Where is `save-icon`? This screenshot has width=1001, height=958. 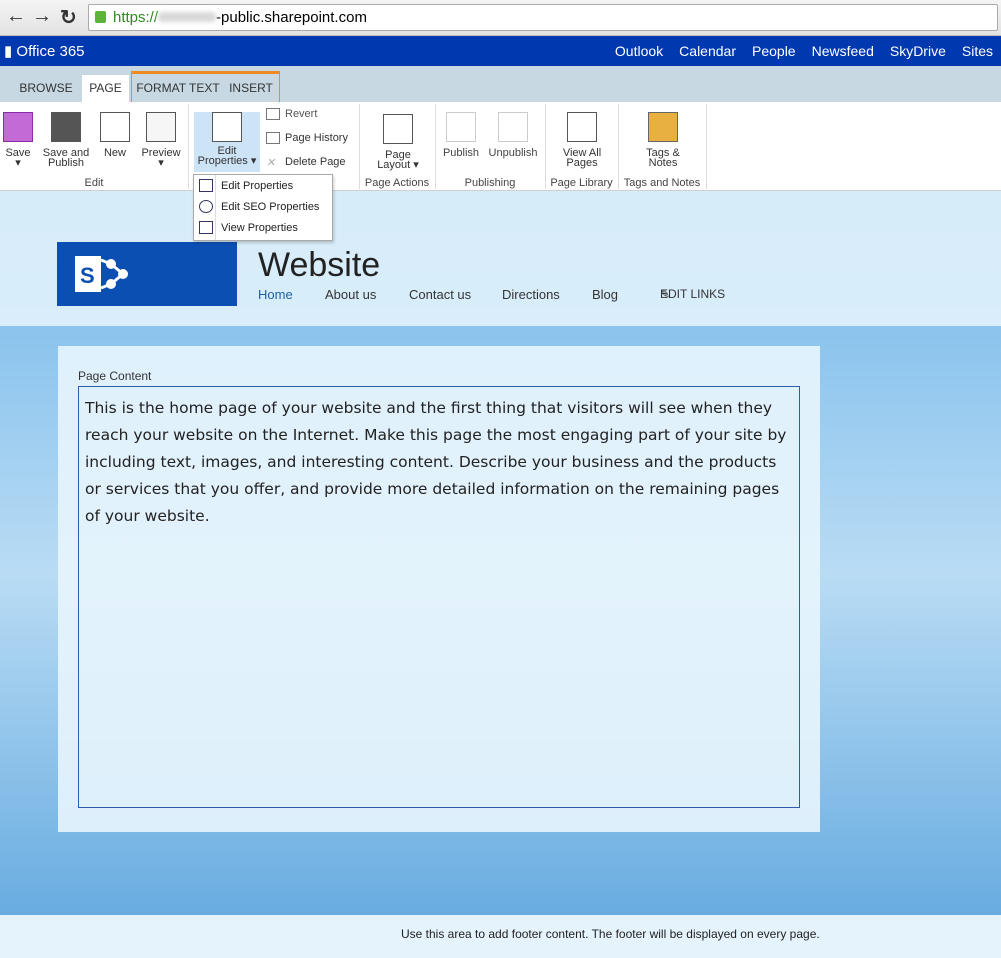
save-icon is located at coordinates (18, 127).